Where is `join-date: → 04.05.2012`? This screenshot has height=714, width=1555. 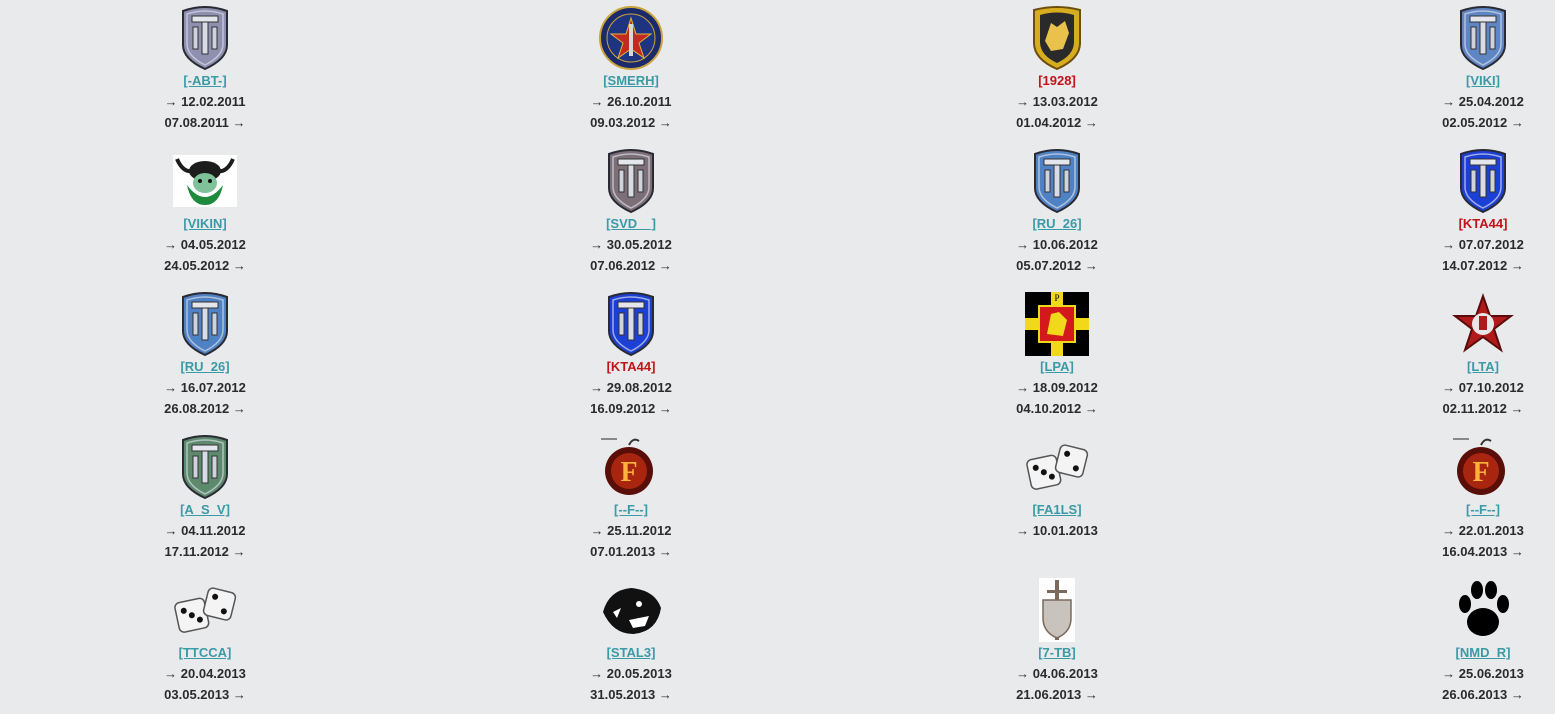
join-date: → 04.05.2012 is located at coordinates (205, 244).